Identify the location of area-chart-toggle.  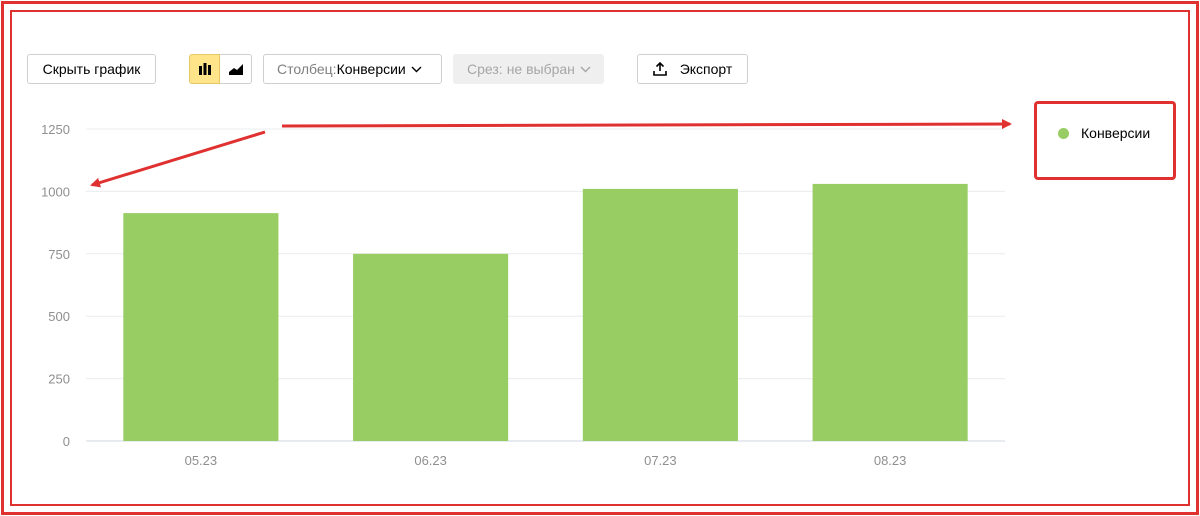
(236, 69).